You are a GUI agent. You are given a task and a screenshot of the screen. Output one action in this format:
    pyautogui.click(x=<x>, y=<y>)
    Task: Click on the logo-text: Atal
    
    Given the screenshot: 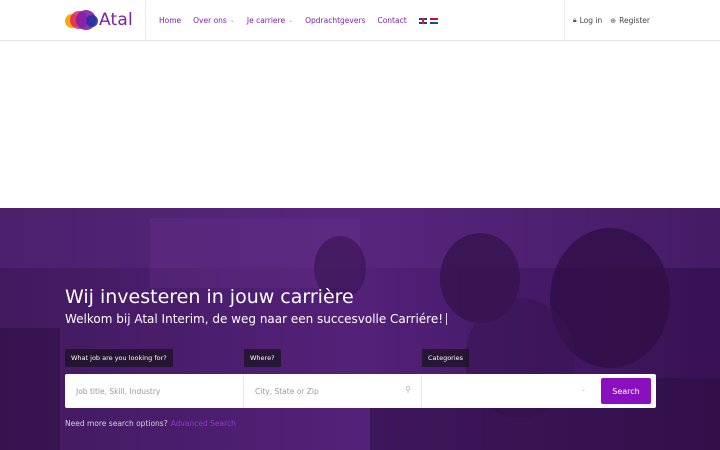 What is the action you would take?
    pyautogui.click(x=116, y=20)
    